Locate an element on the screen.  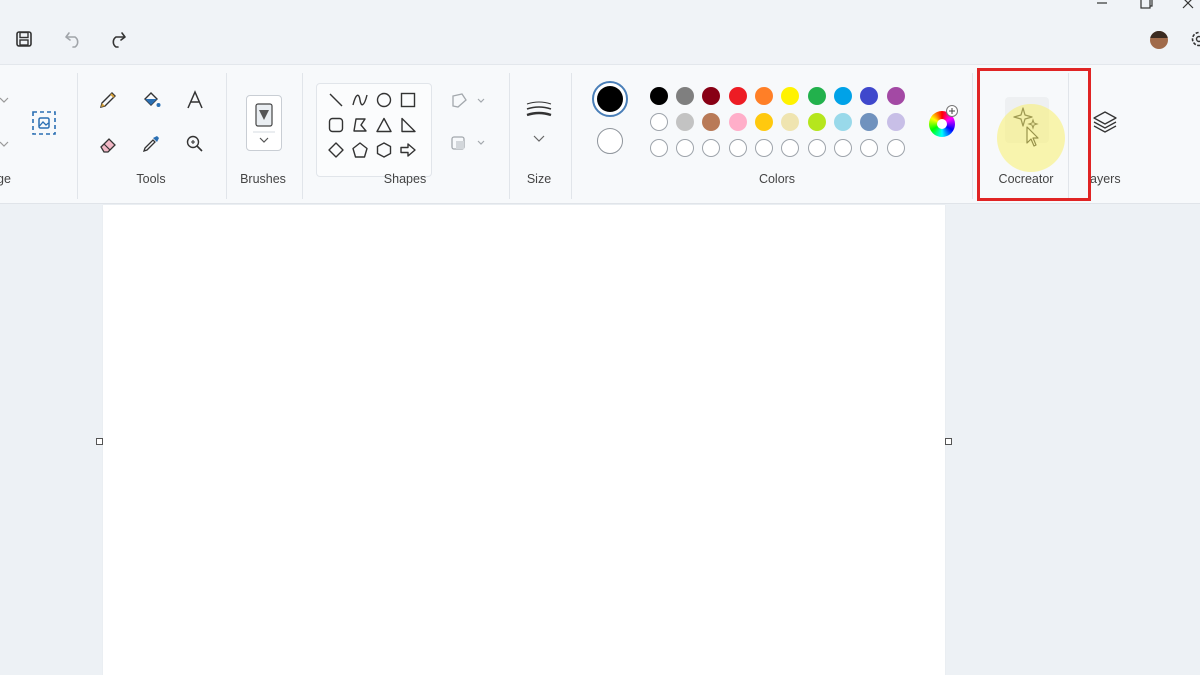
plus-icon is located at coordinates (952, 111).